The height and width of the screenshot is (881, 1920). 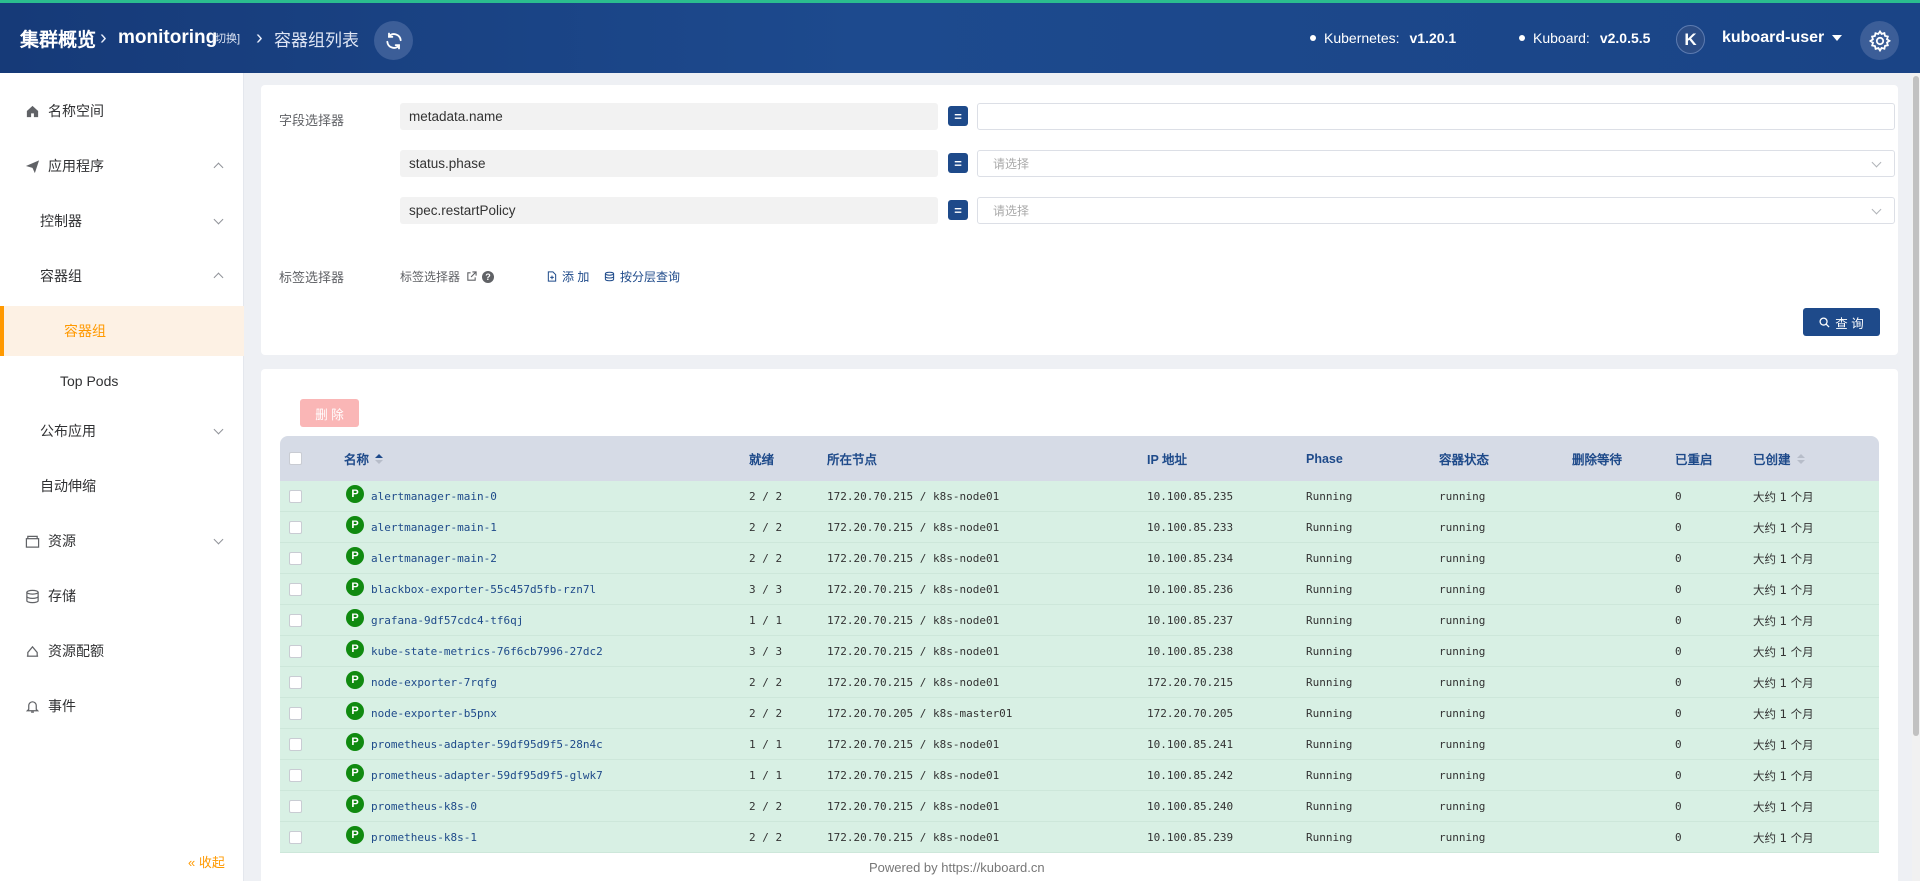 What do you see at coordinates (295, 458) in the screenshot?
I see `select-all-checkbox` at bounding box center [295, 458].